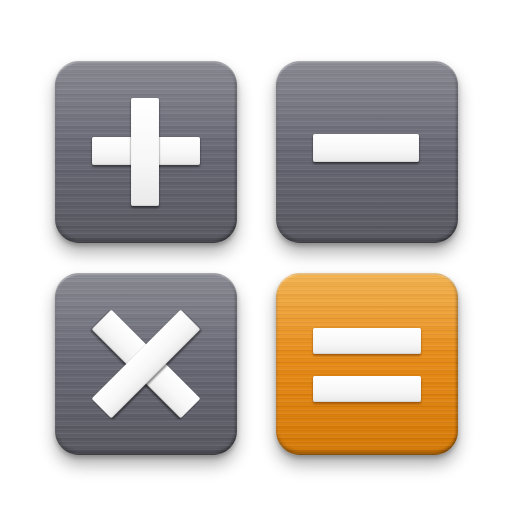  Describe the element at coordinates (366, 148) in the screenshot. I see `minus-stroke` at that location.